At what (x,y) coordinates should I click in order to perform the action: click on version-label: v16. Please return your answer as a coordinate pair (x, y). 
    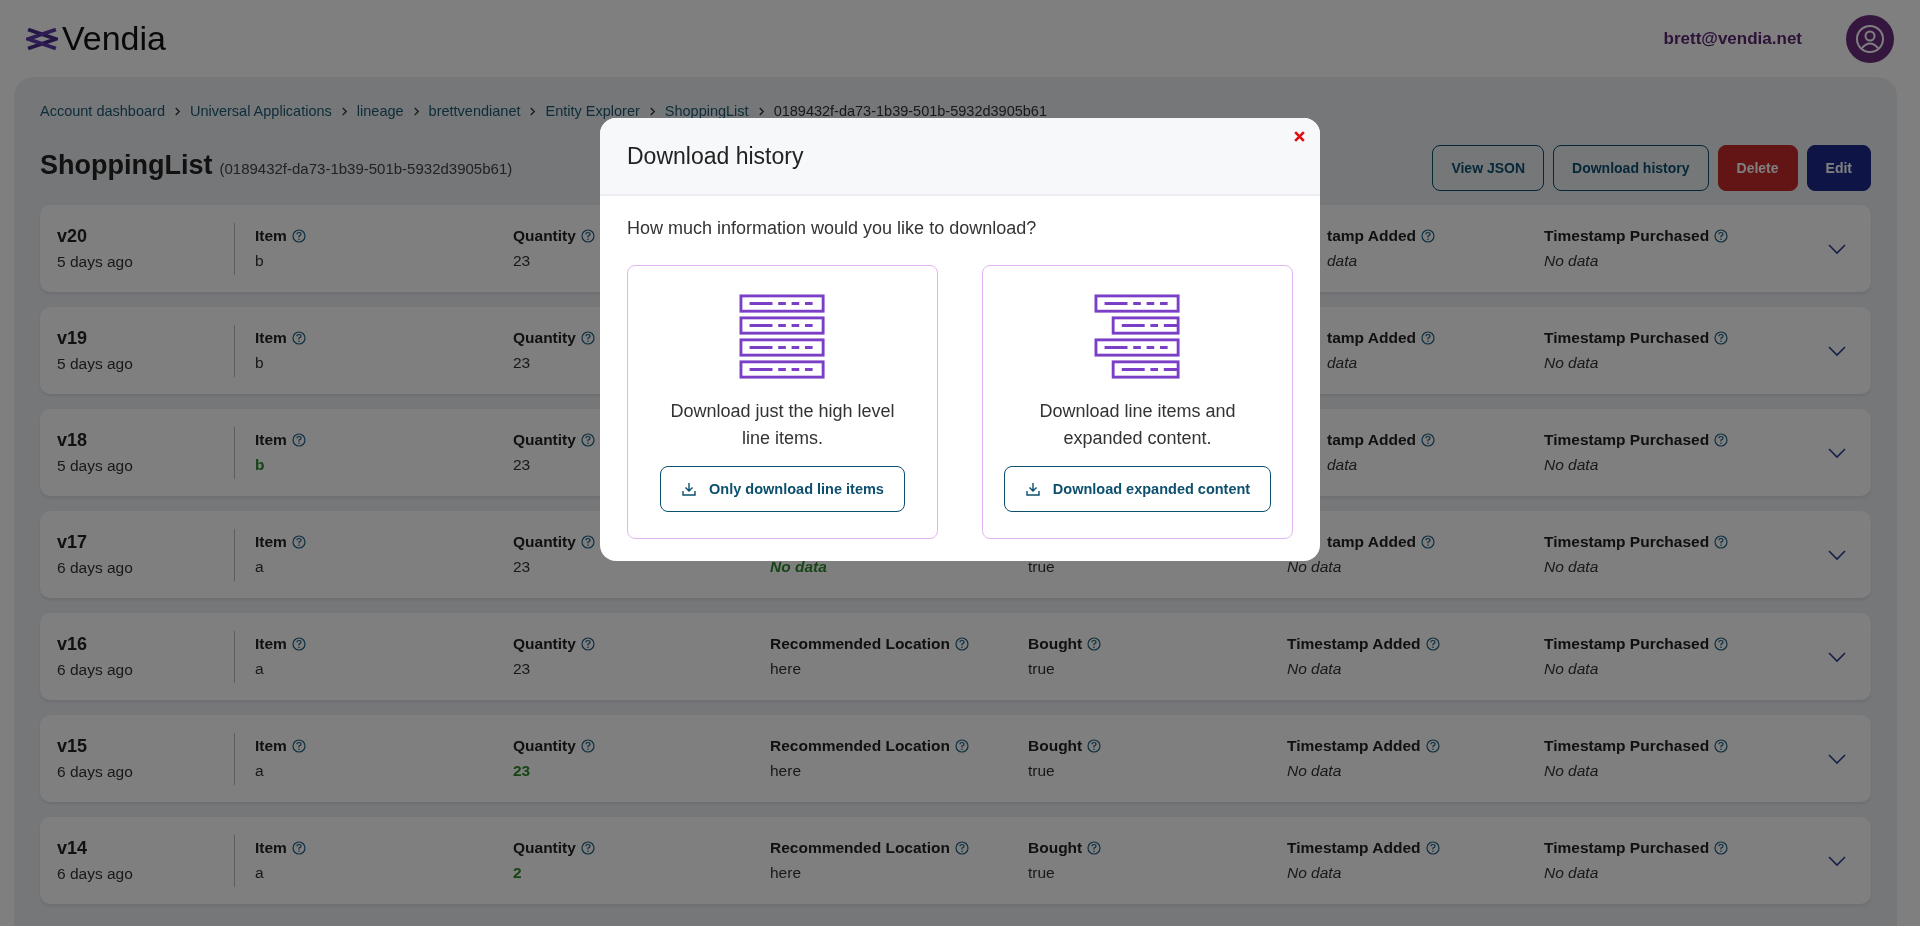
    Looking at the image, I should click on (73, 644).